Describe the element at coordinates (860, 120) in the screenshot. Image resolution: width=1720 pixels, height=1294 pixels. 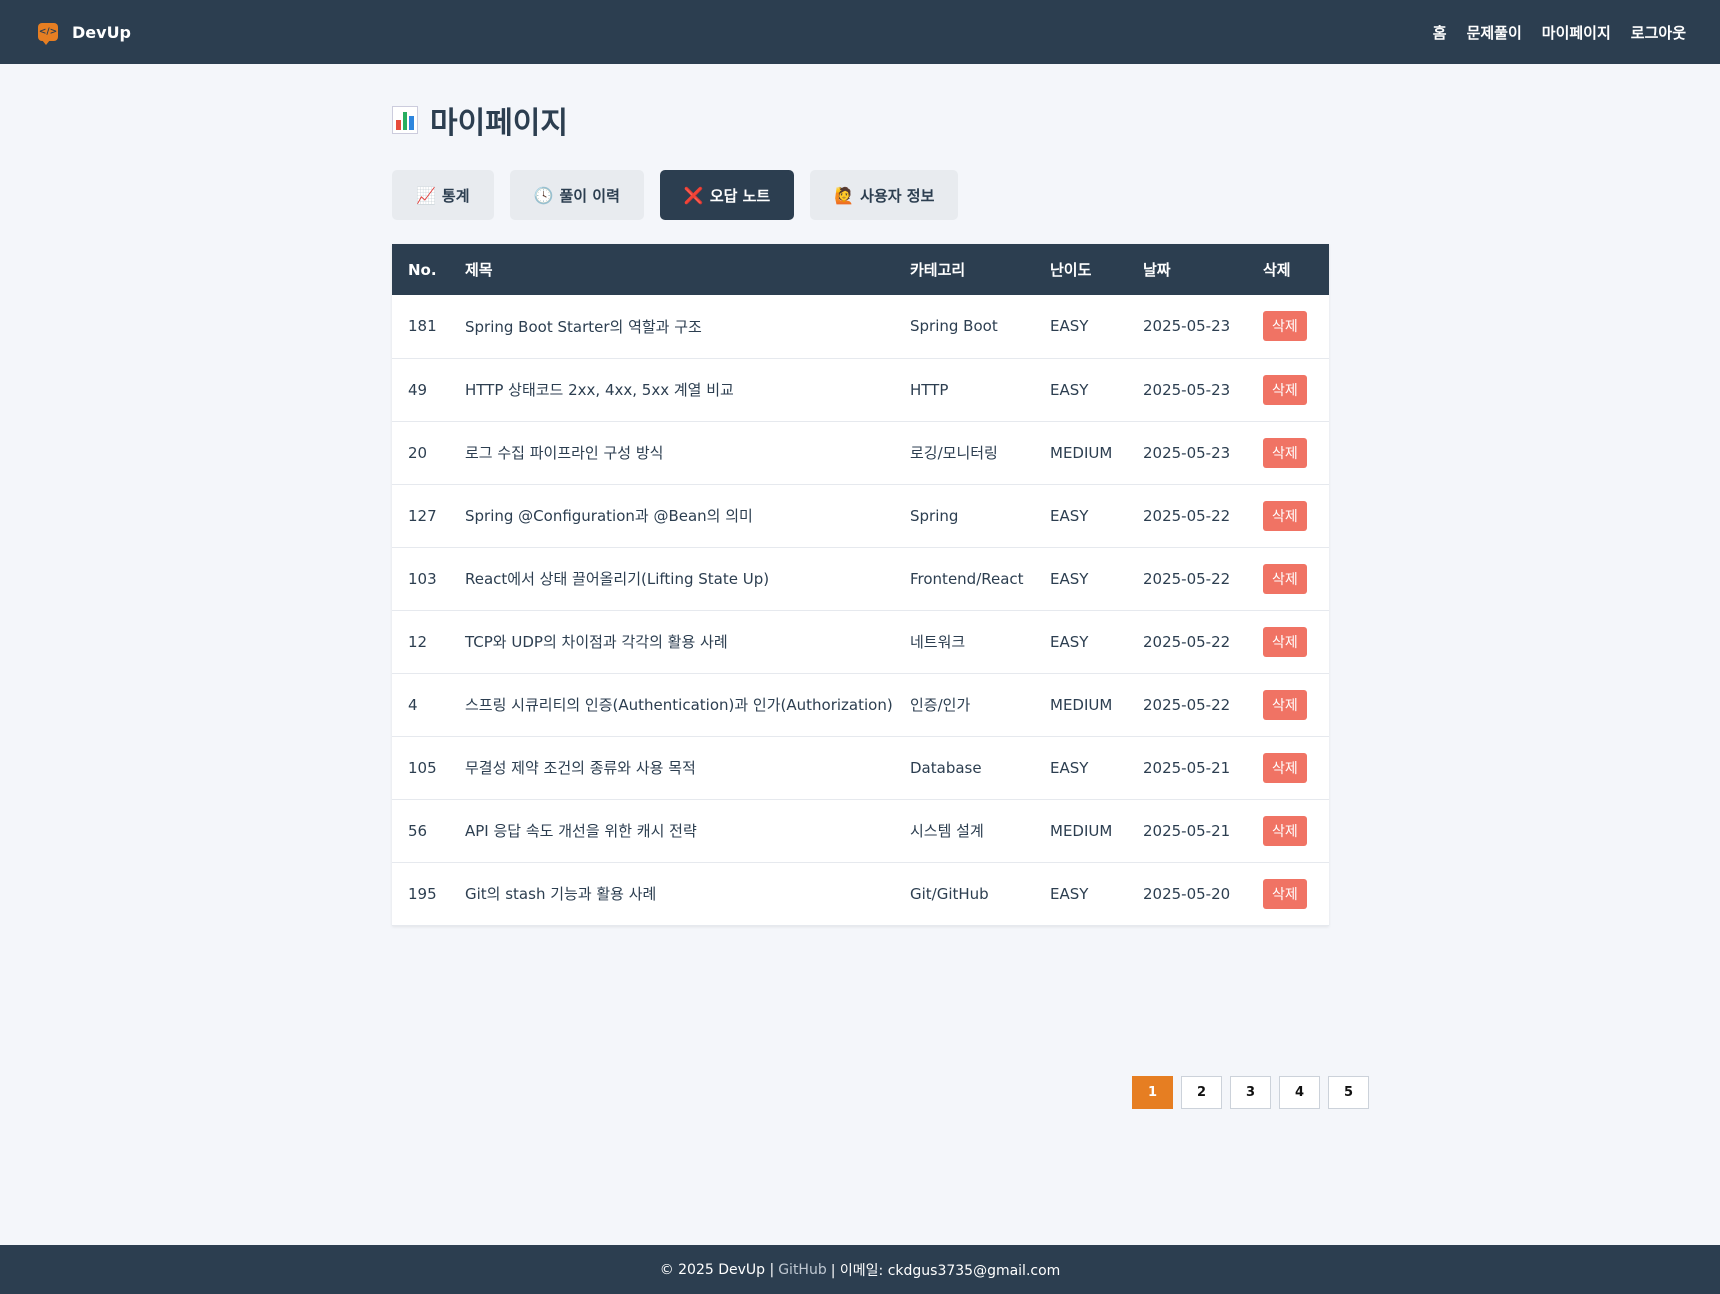
I see `page-title: 마이페이지` at that location.